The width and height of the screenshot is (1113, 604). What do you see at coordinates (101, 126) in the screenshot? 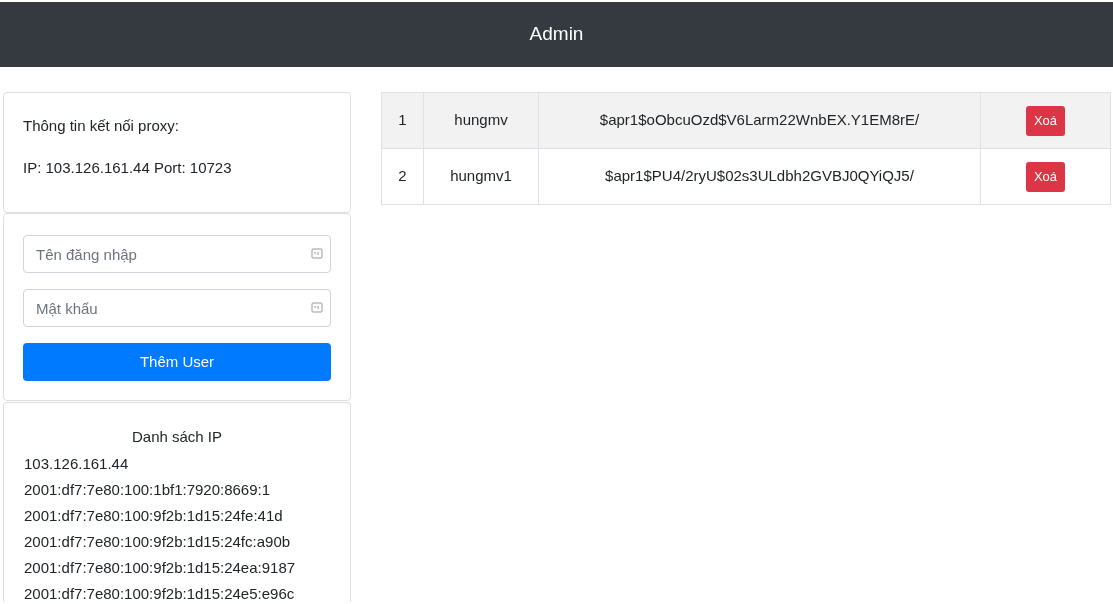
I see `proxy-info-title: Thông tin kết nối proxy:` at bounding box center [101, 126].